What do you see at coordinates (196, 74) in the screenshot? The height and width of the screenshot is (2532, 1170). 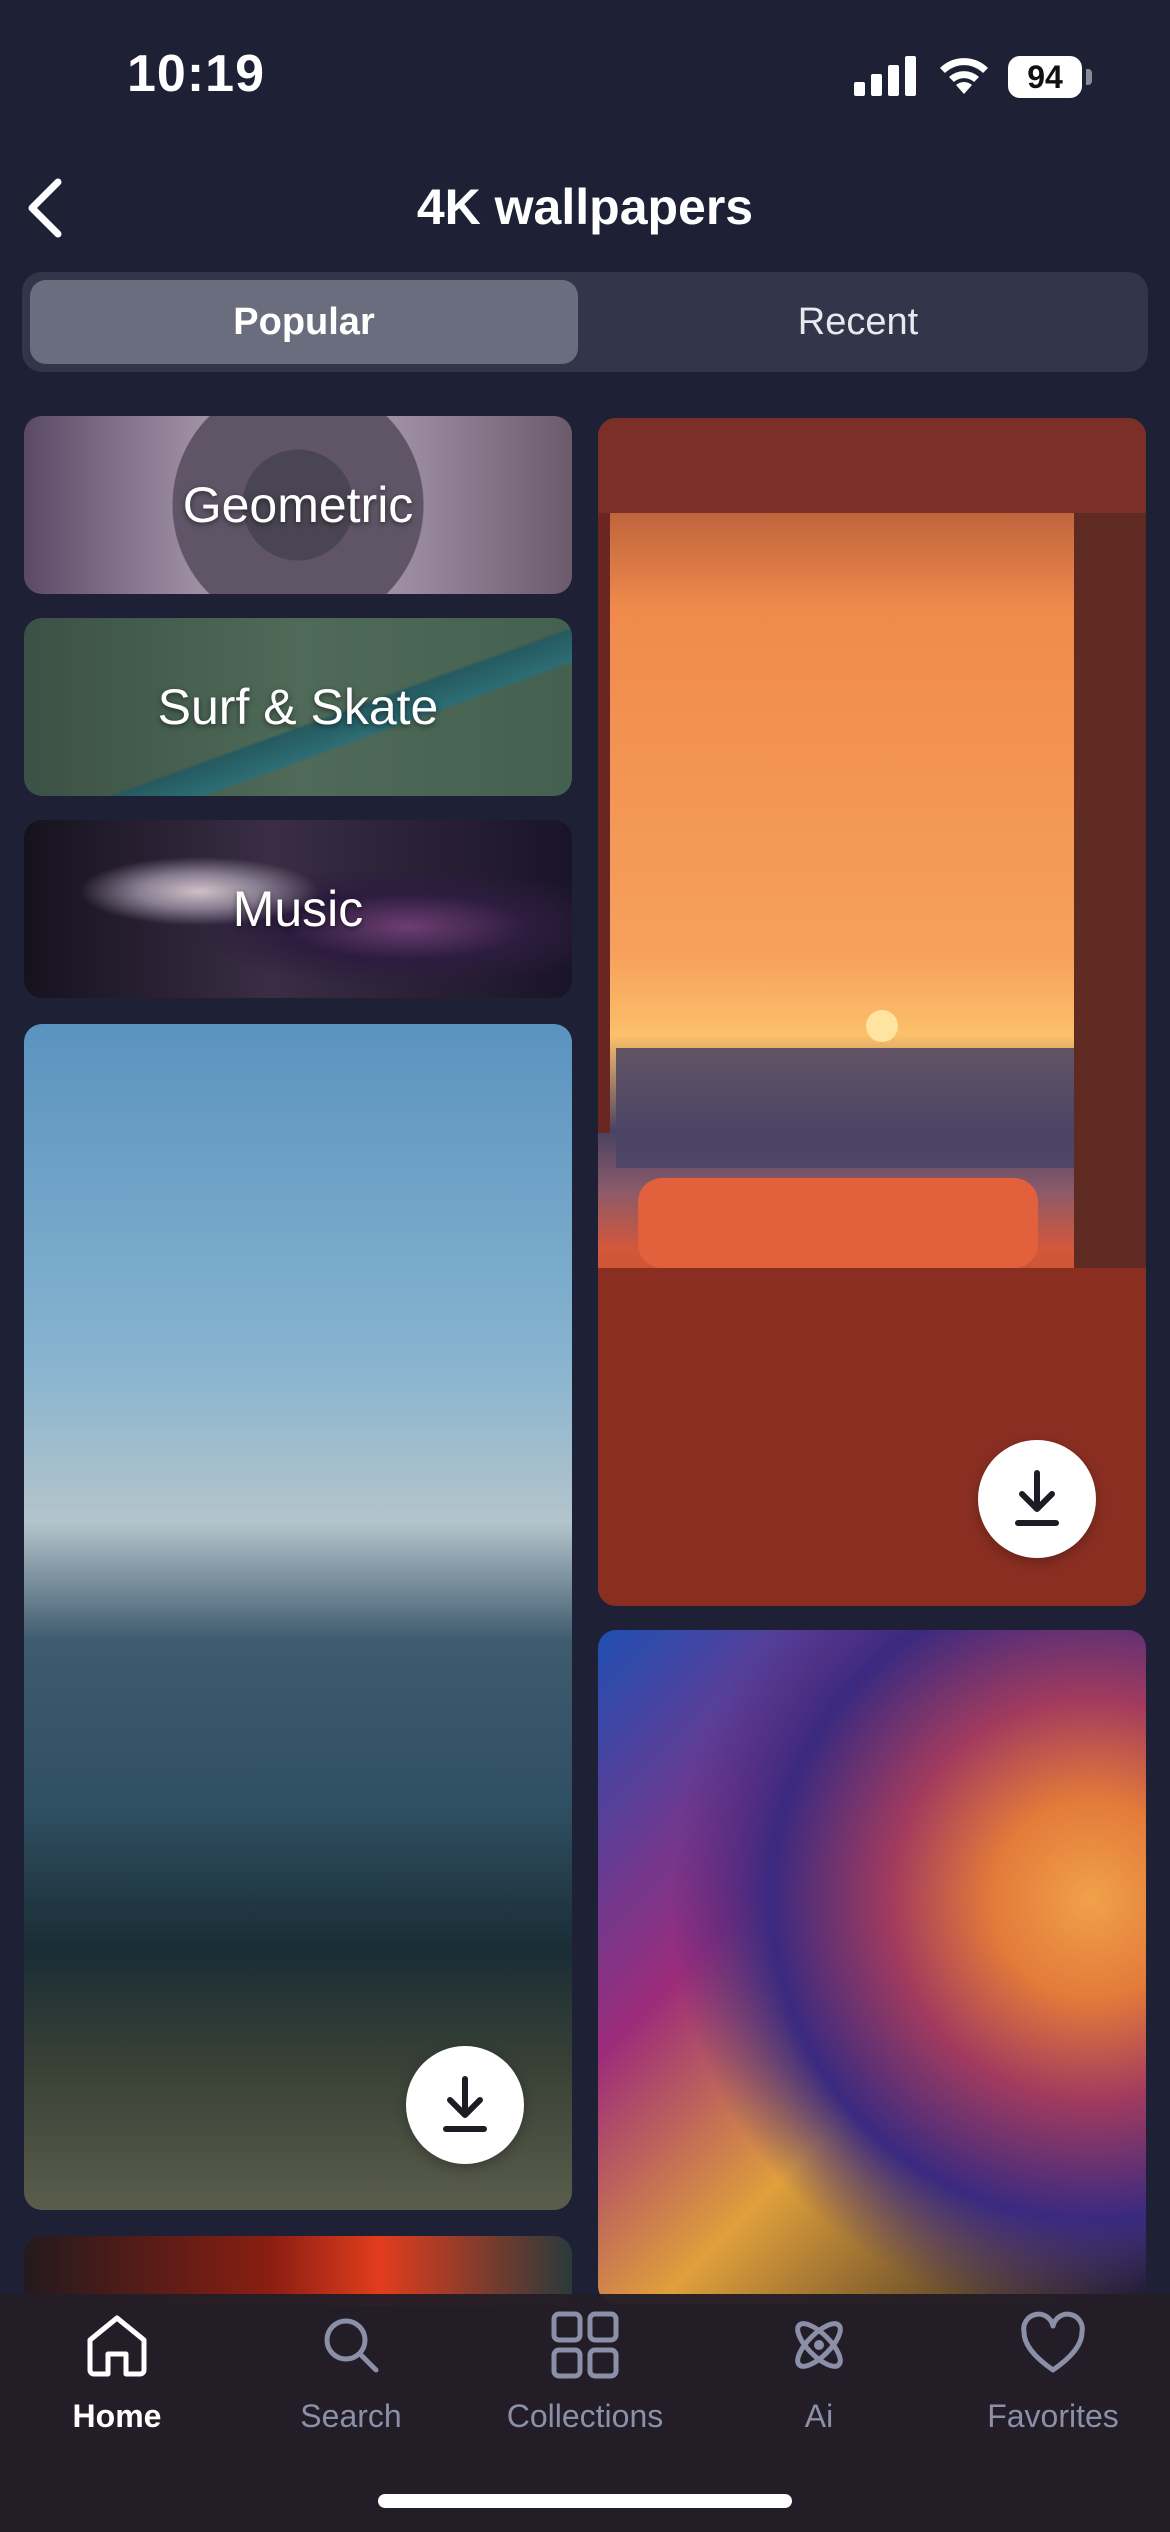 I see `status-time: 10:19` at bounding box center [196, 74].